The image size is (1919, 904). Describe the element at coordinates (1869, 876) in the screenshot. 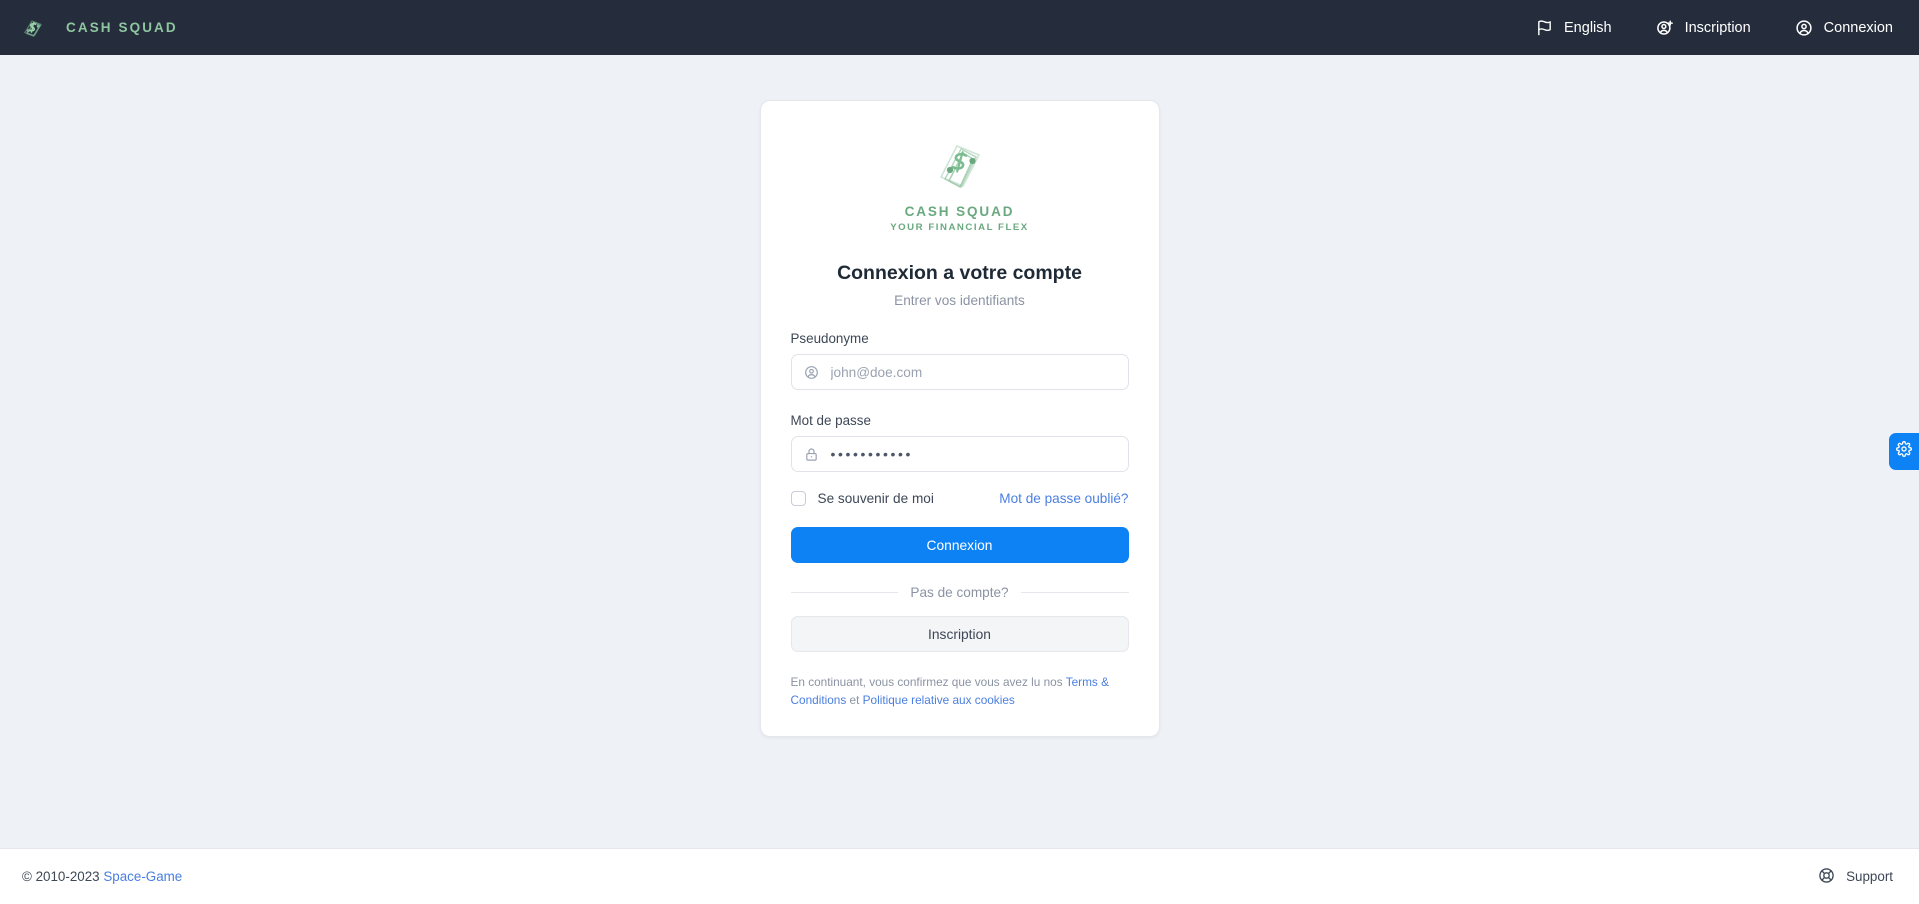

I see `support-label: Support` at that location.